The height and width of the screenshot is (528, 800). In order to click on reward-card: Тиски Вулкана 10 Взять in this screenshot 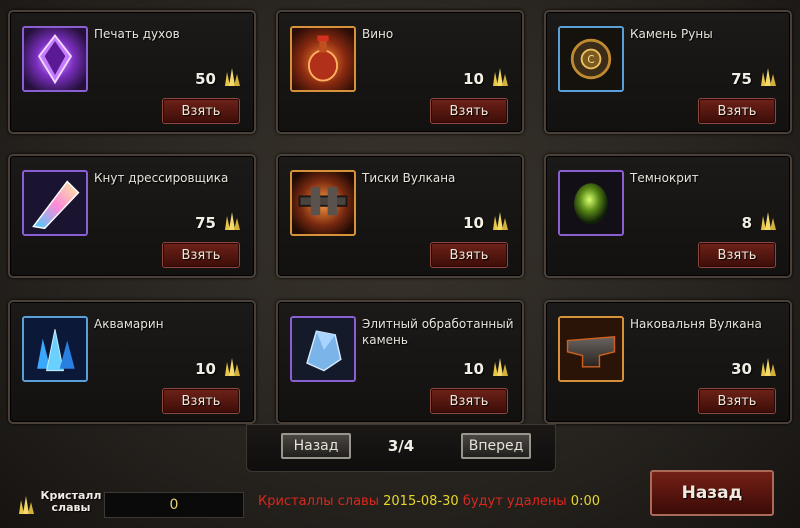, I will do `click(400, 216)`.